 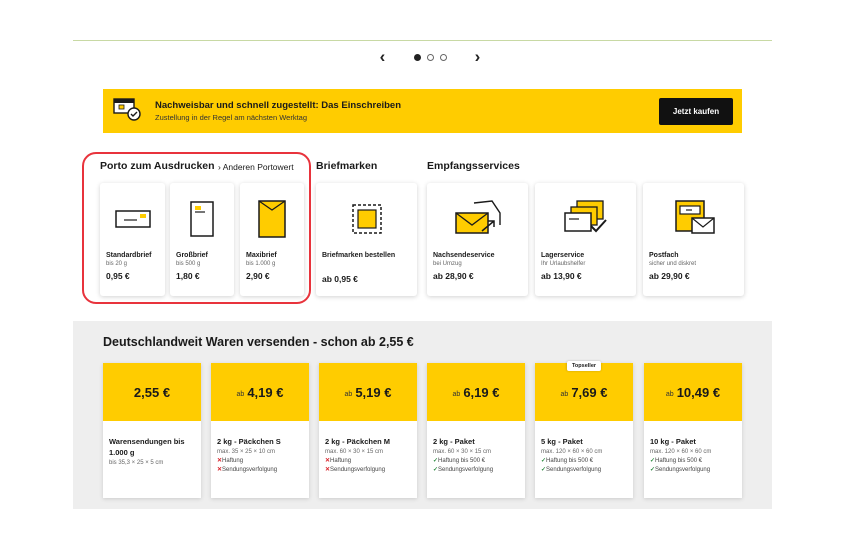 What do you see at coordinates (673, 264) in the screenshot?
I see `card-subtitle: sicher und diskret` at bounding box center [673, 264].